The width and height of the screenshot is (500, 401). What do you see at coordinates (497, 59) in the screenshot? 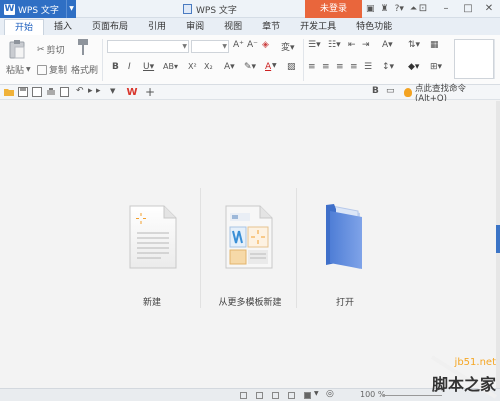
I see `ribbon-scroll` at bounding box center [497, 59].